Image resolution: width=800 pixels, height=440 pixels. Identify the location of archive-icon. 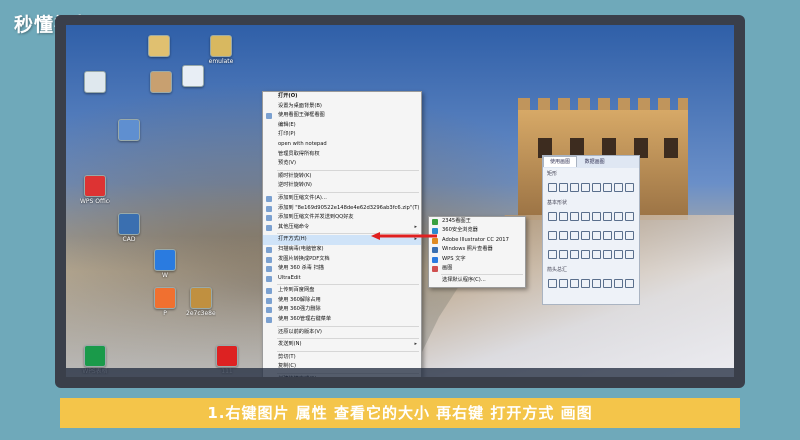
(269, 227).